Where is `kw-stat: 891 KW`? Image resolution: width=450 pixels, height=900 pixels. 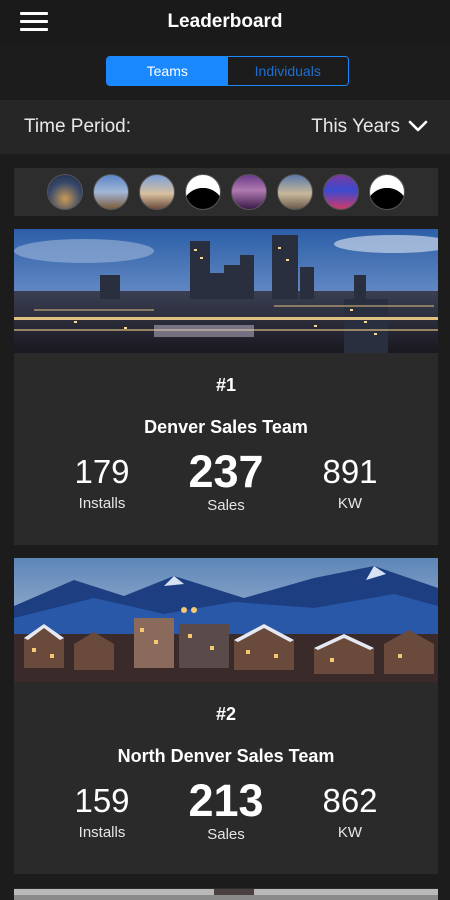
kw-stat: 891 KW is located at coordinates (350, 481).